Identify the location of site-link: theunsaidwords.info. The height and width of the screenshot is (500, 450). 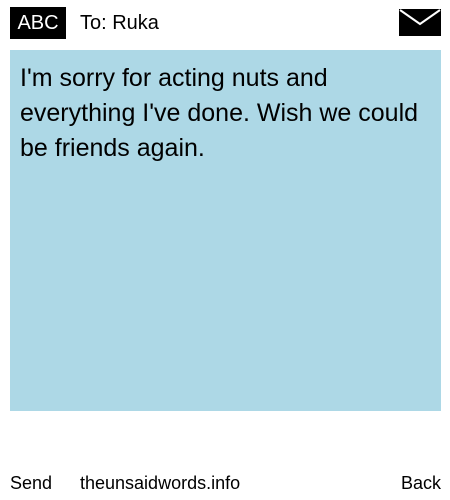
(160, 483).